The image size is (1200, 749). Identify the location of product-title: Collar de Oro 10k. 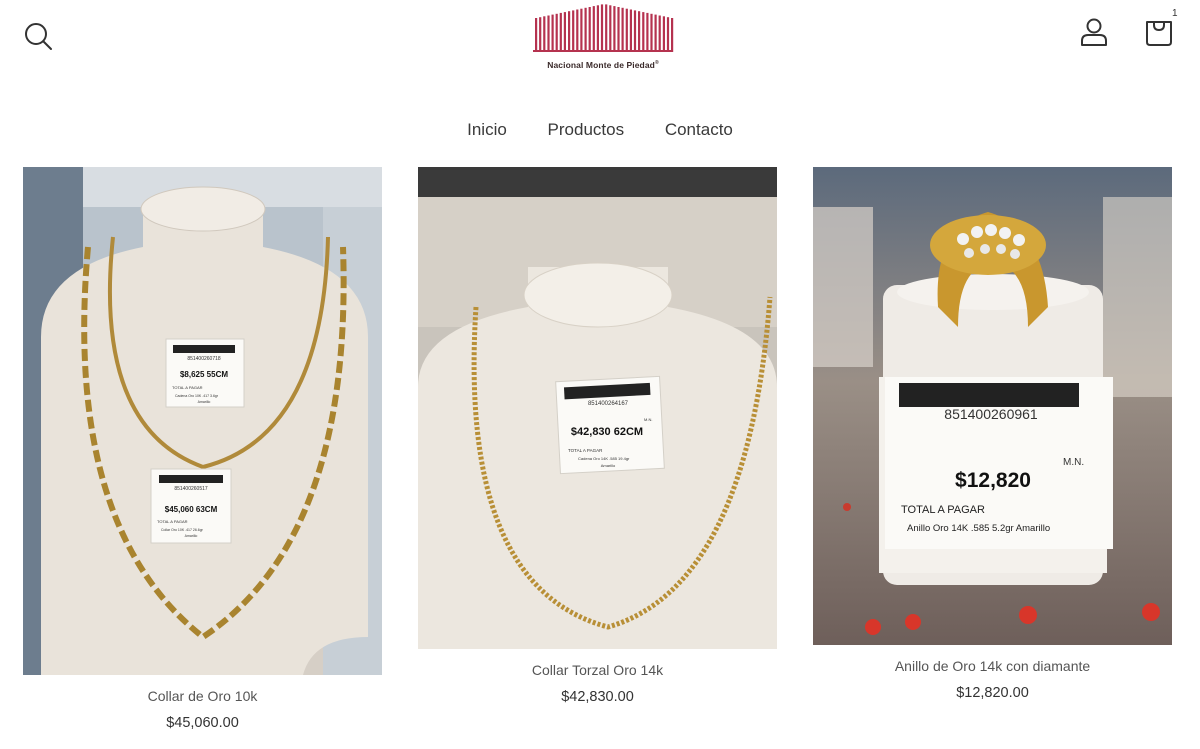
(202, 696).